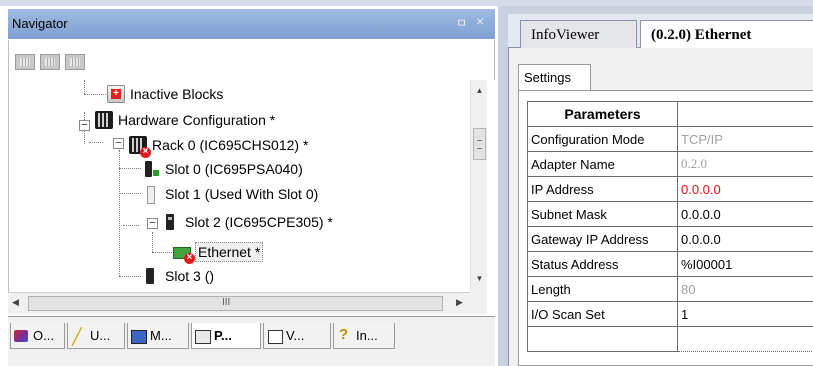  Describe the element at coordinates (15, 302) in the screenshot. I see `scroll-left-arrow-icon: ◀` at that location.